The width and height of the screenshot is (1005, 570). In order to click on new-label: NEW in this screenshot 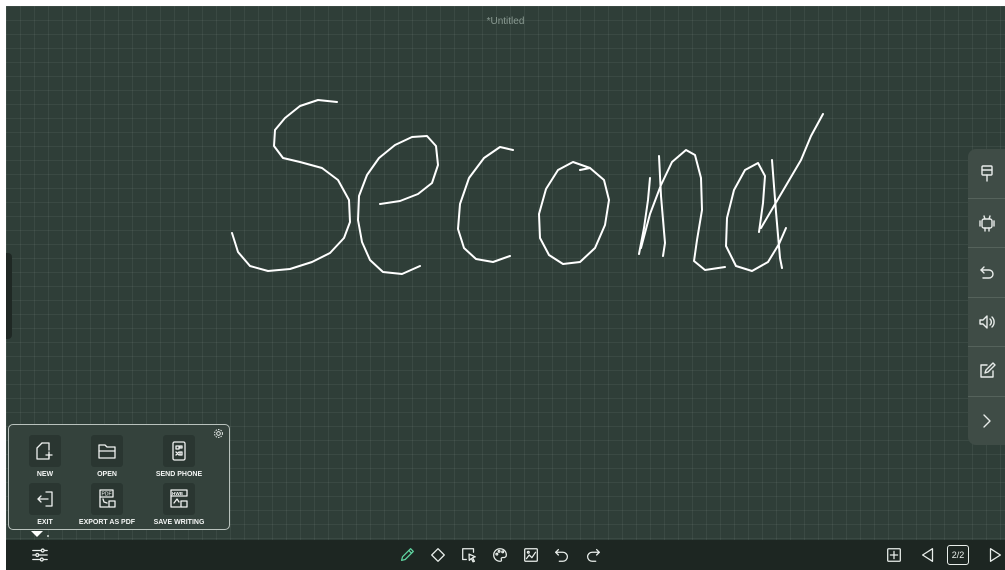, I will do `click(45, 474)`.